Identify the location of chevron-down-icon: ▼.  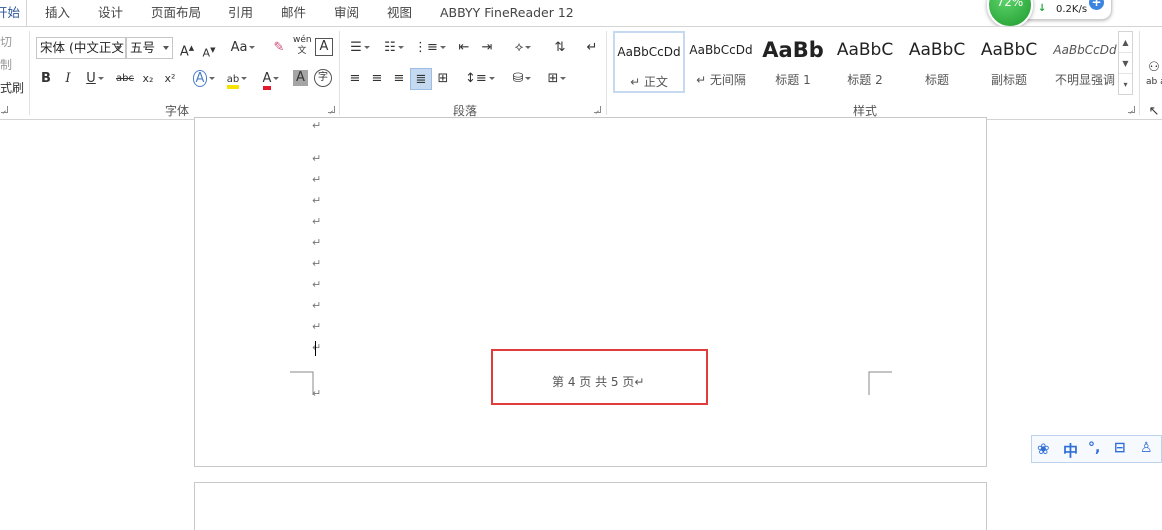
(1125, 63).